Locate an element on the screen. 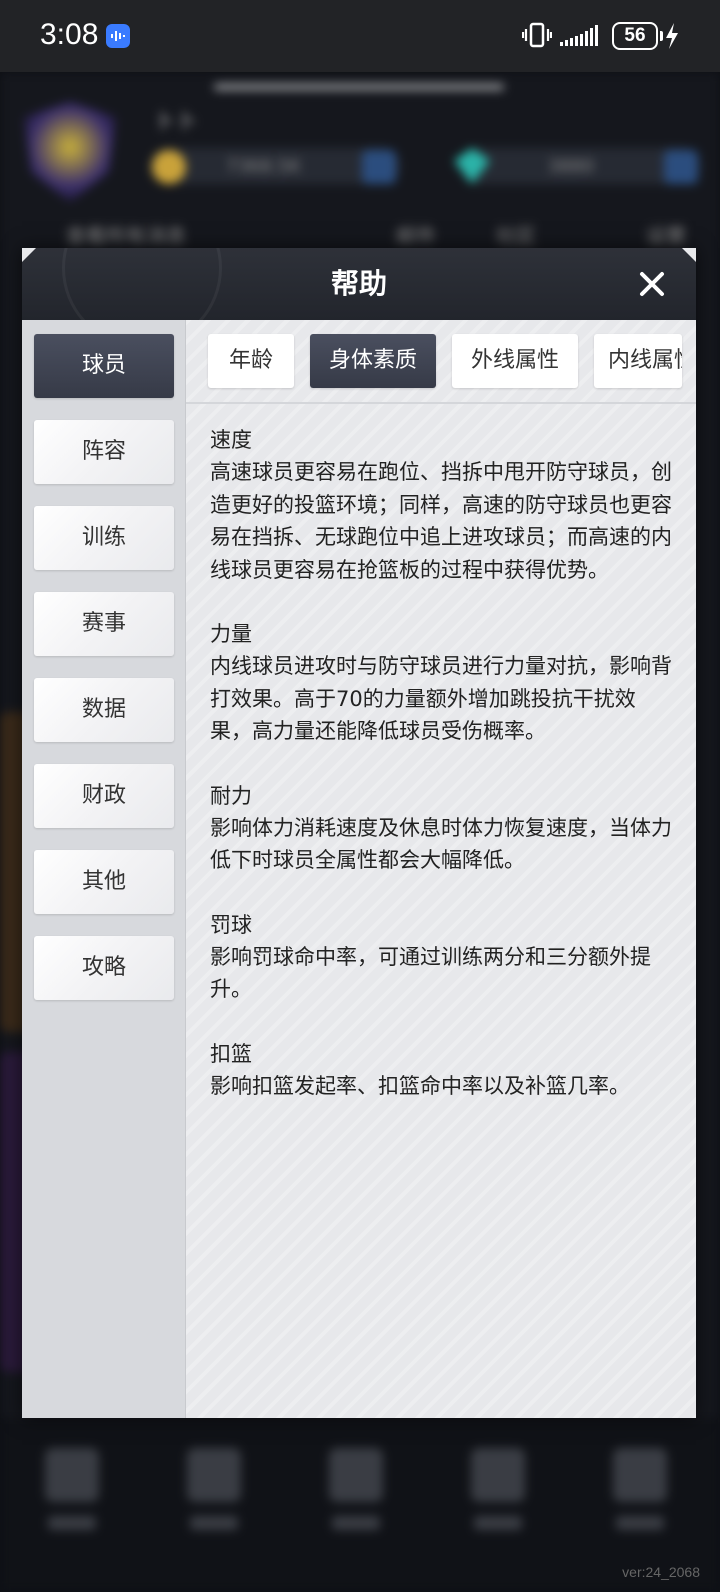 This screenshot has height=1592, width=720. tab-perimeter: 外线属性 is located at coordinates (515, 361).